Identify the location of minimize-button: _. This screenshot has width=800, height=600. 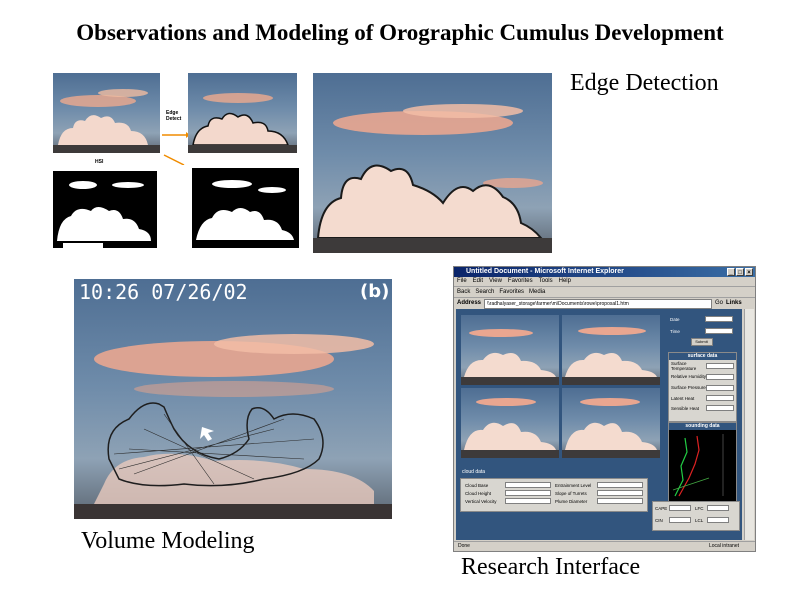
(731, 272).